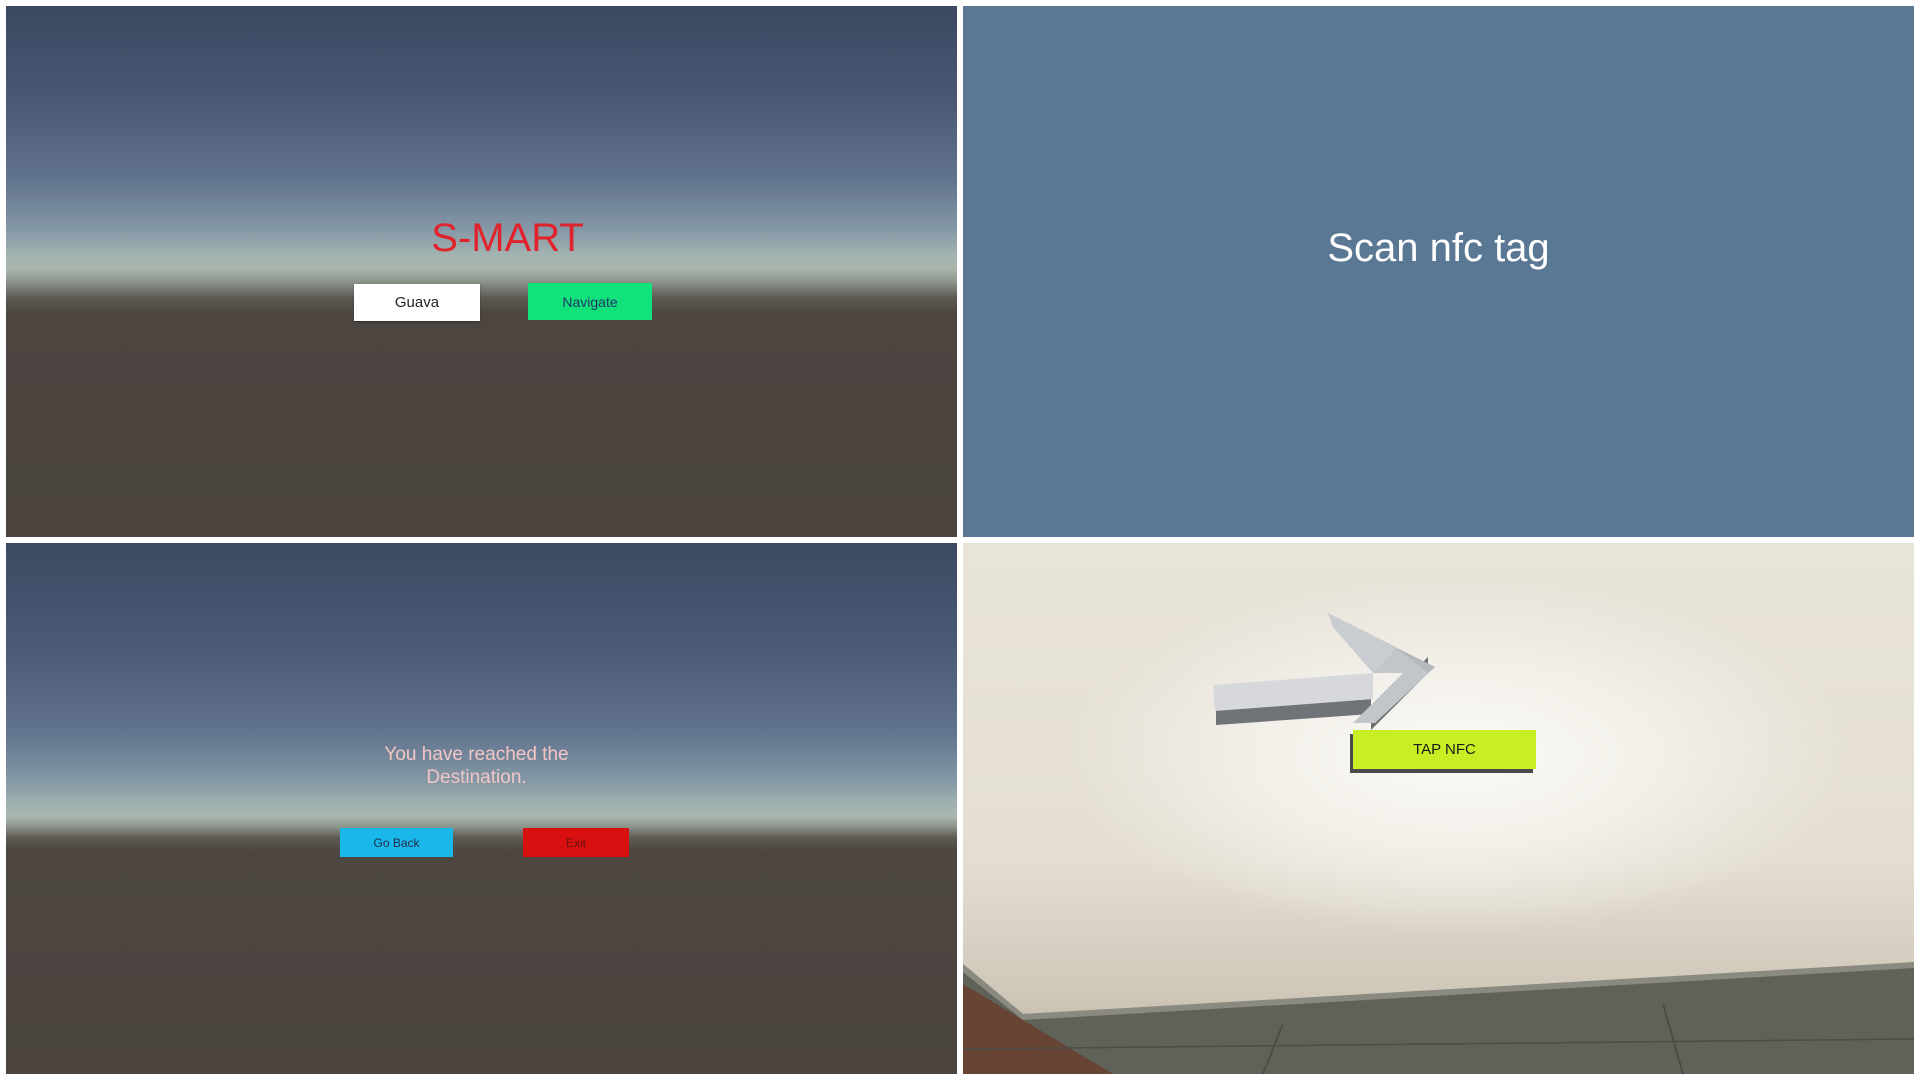 The width and height of the screenshot is (1920, 1080). What do you see at coordinates (476, 754) in the screenshot?
I see `destination-message-line1: You have reached the` at bounding box center [476, 754].